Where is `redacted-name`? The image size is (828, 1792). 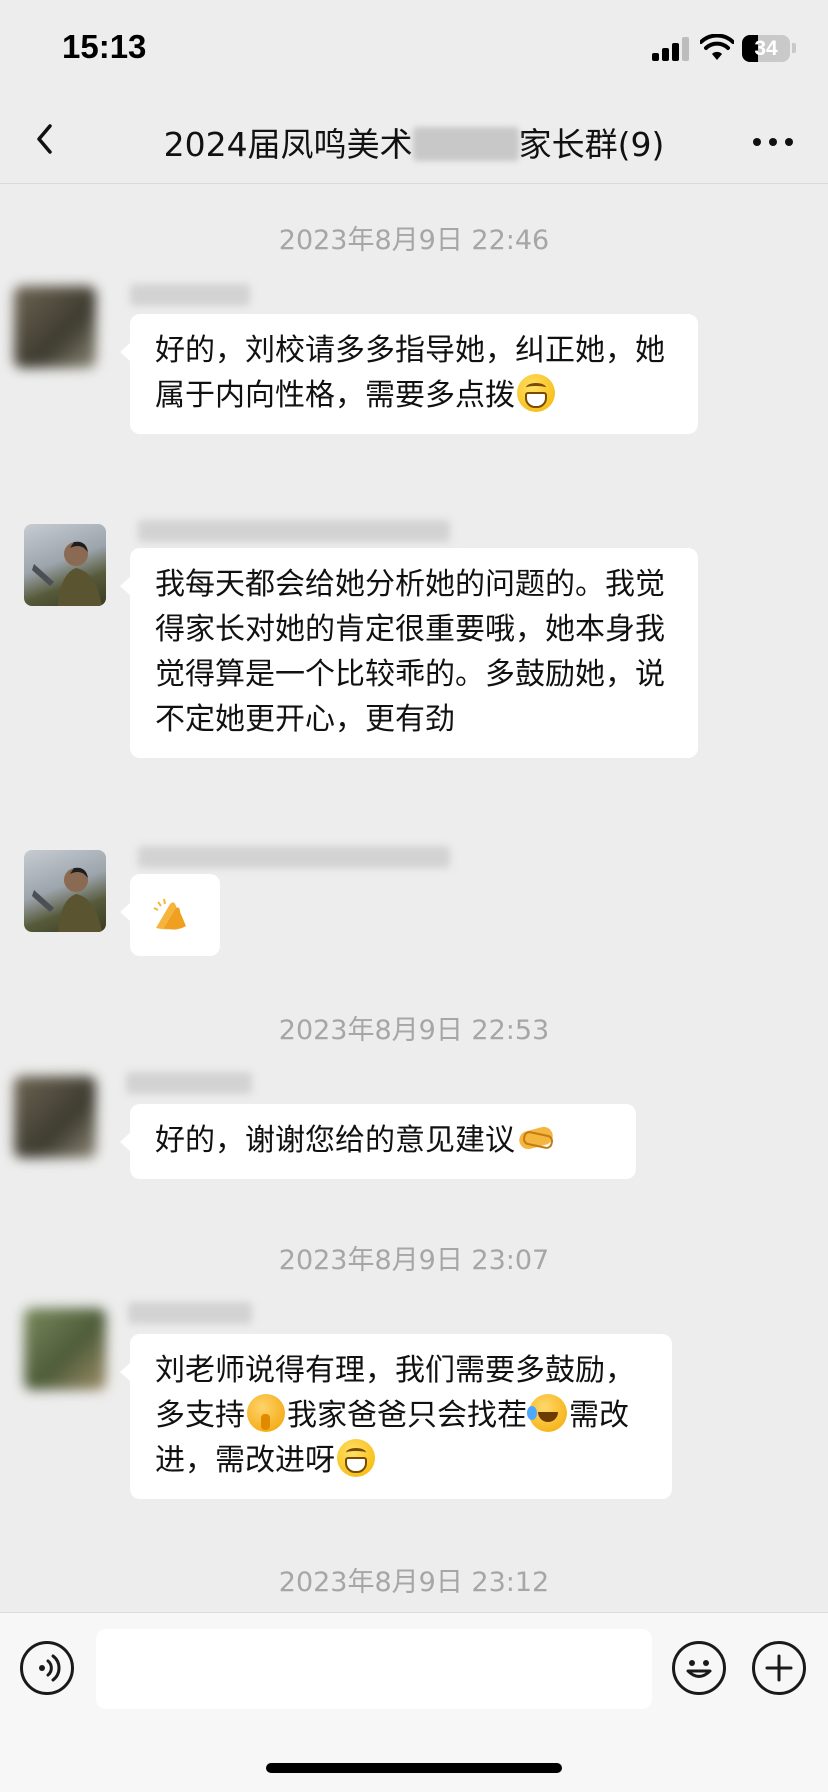 redacted-name is located at coordinates (465, 144).